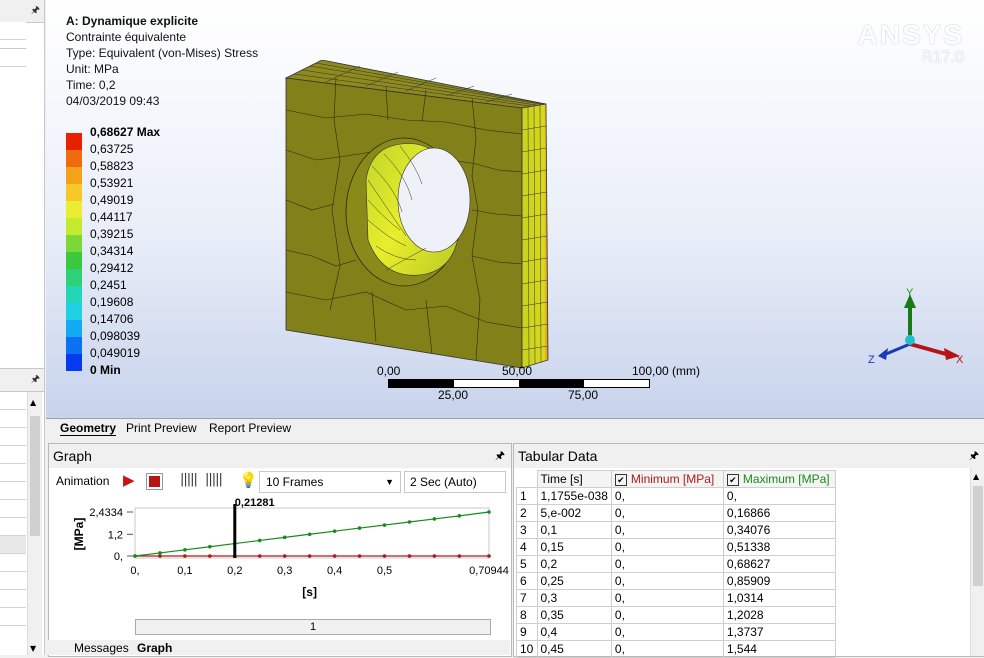  Describe the element at coordinates (234, 571) in the screenshot. I see `x-tick-label: 0,2` at that location.